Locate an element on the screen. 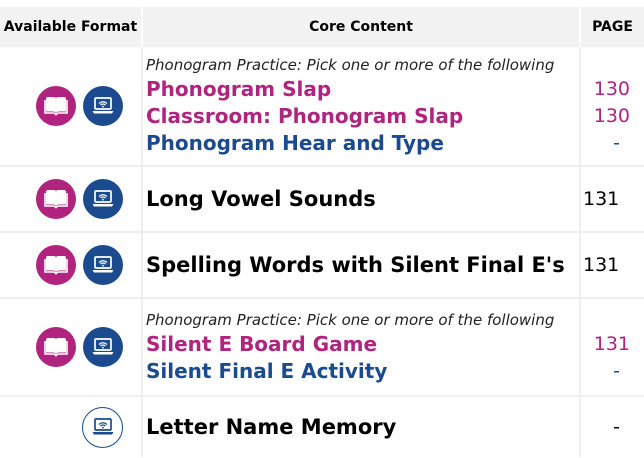  table-header-row: Available Format Core Content PAGE is located at coordinates (322, 27).